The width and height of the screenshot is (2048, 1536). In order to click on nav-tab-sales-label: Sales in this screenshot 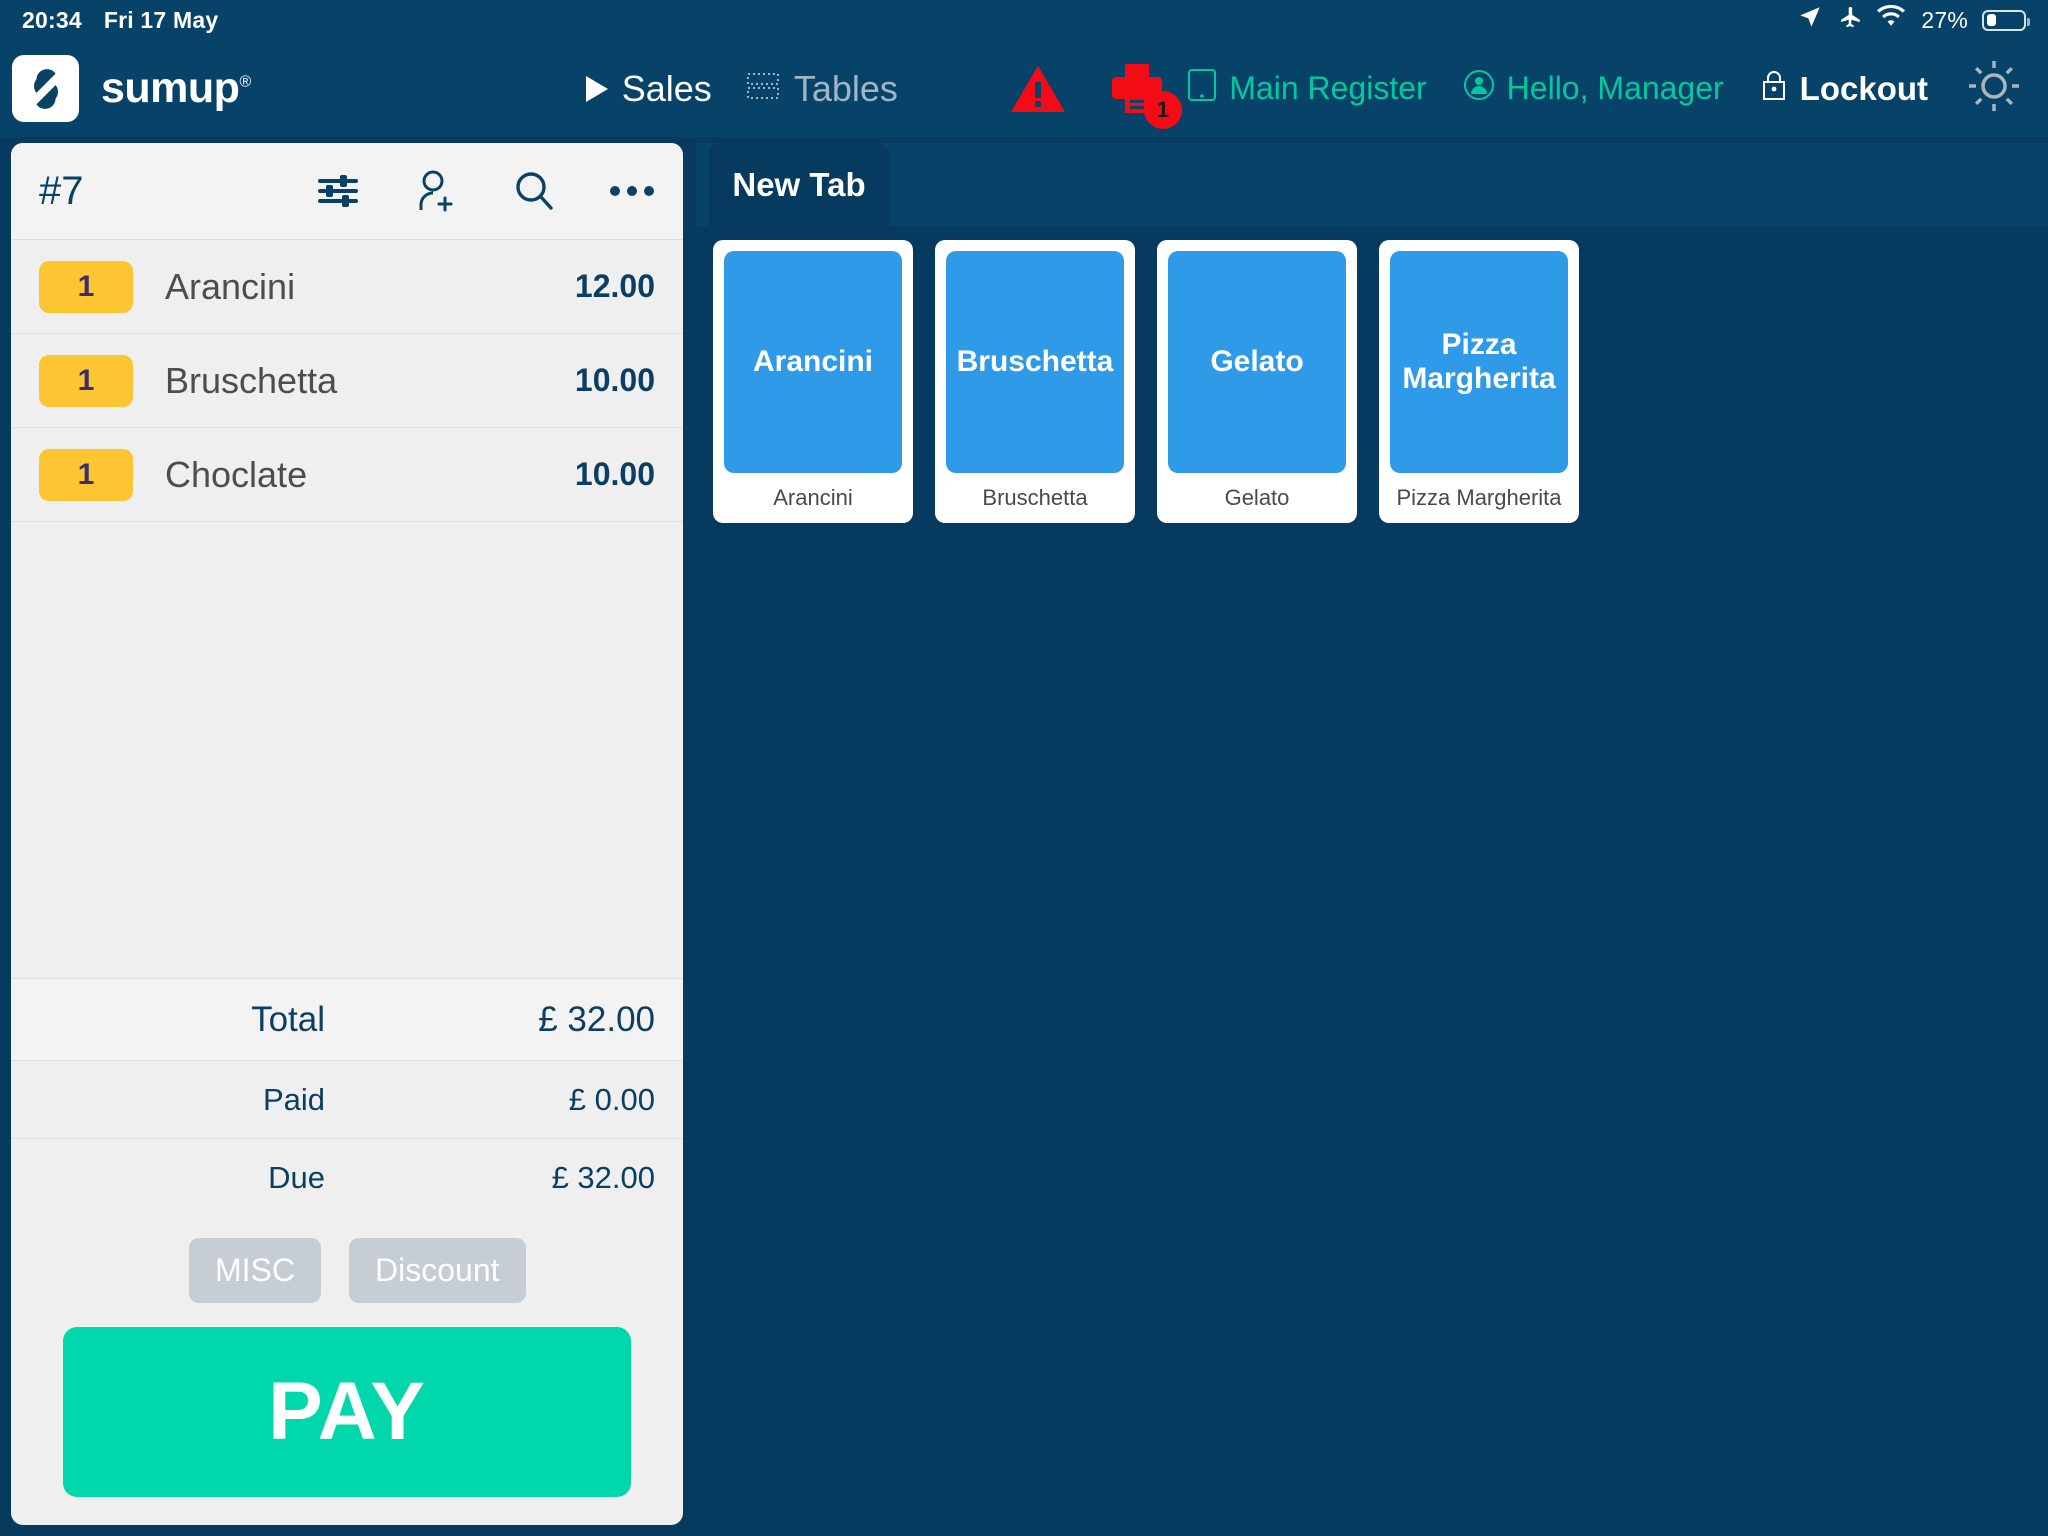, I will do `click(666, 88)`.